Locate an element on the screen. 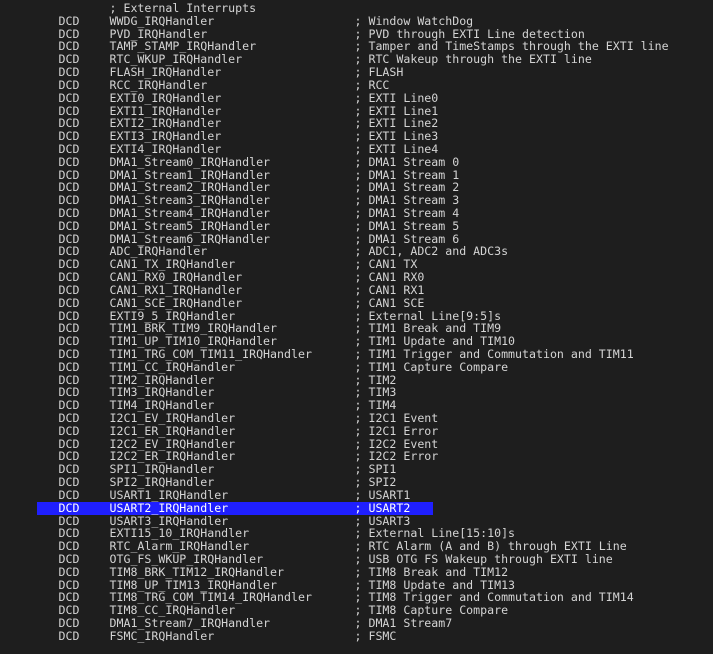  code-line: DCD RCC_IRQHandler ; RCC is located at coordinates (356, 85).